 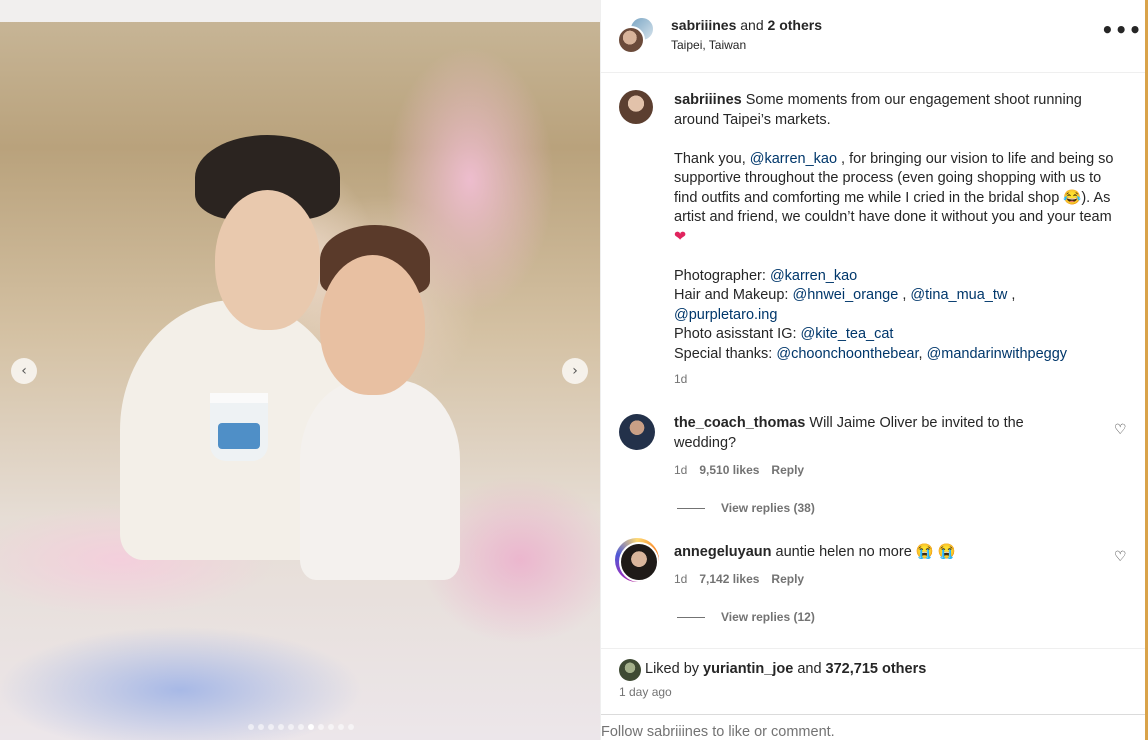 I want to click on follow-prompt-bar: Follow sabriiines to like or comment., so click(x=873, y=727).